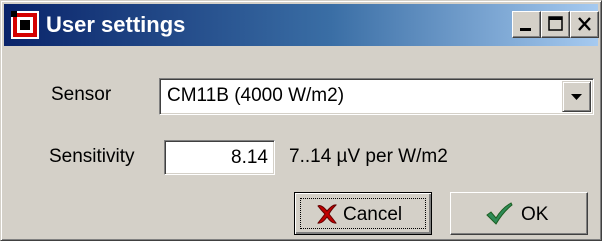 This screenshot has width=609, height=241. I want to click on ok-button: OK, so click(519, 213).